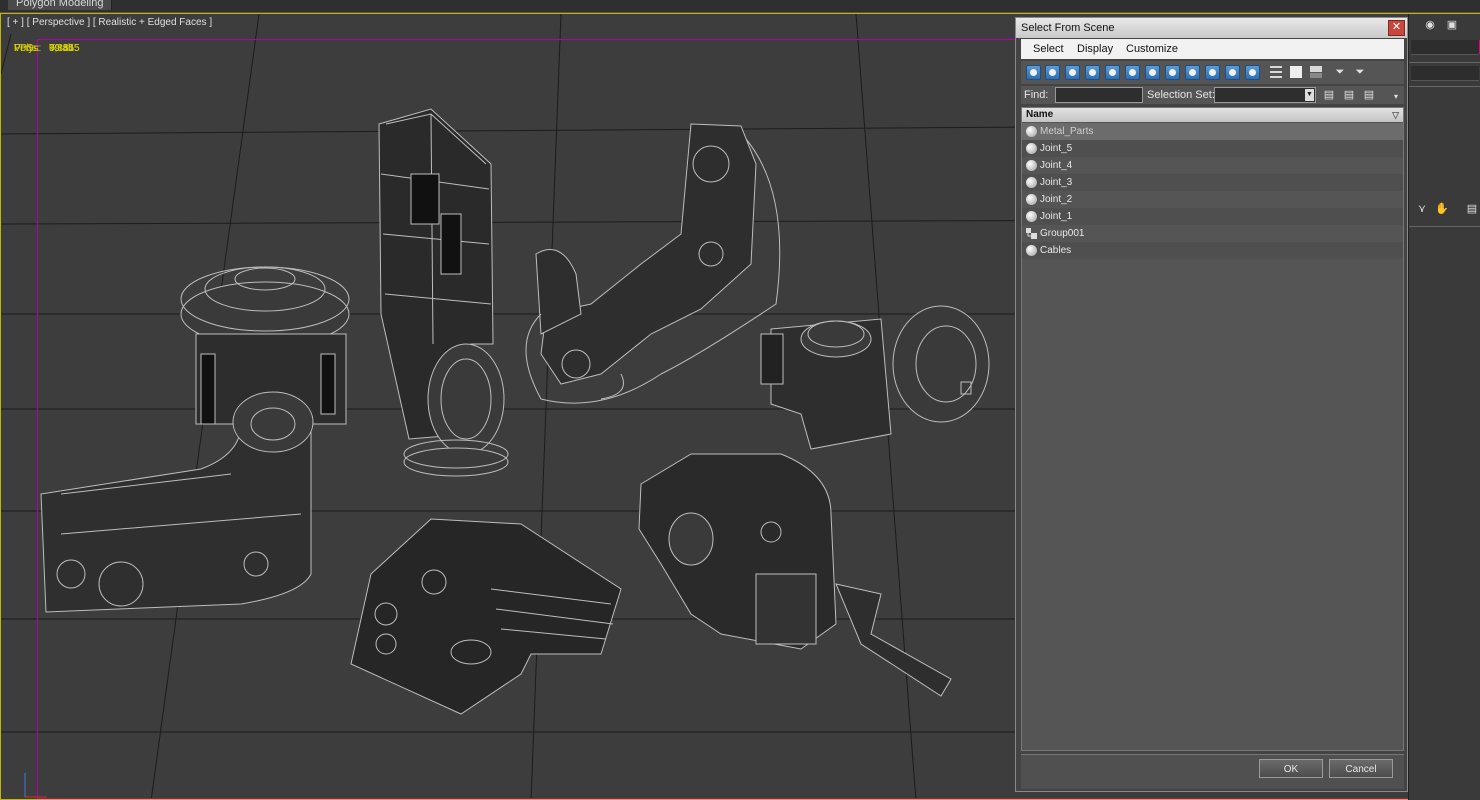  I want to click on dialog-title: Select From Scene, so click(1068, 28).